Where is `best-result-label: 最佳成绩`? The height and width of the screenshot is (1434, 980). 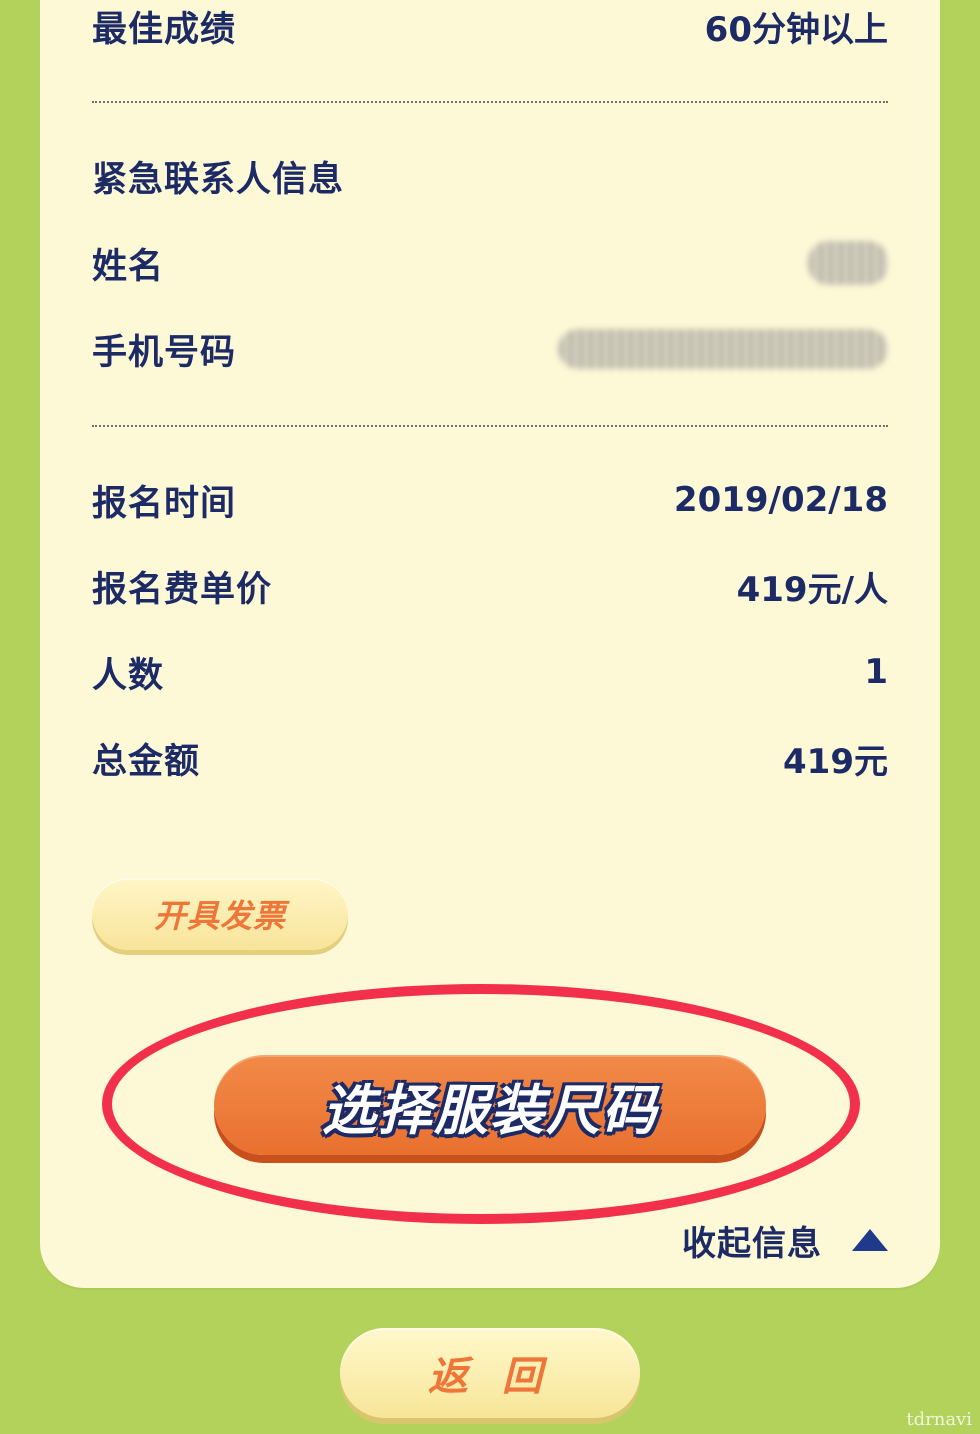
best-result-label: 最佳成绩 is located at coordinates (164, 29).